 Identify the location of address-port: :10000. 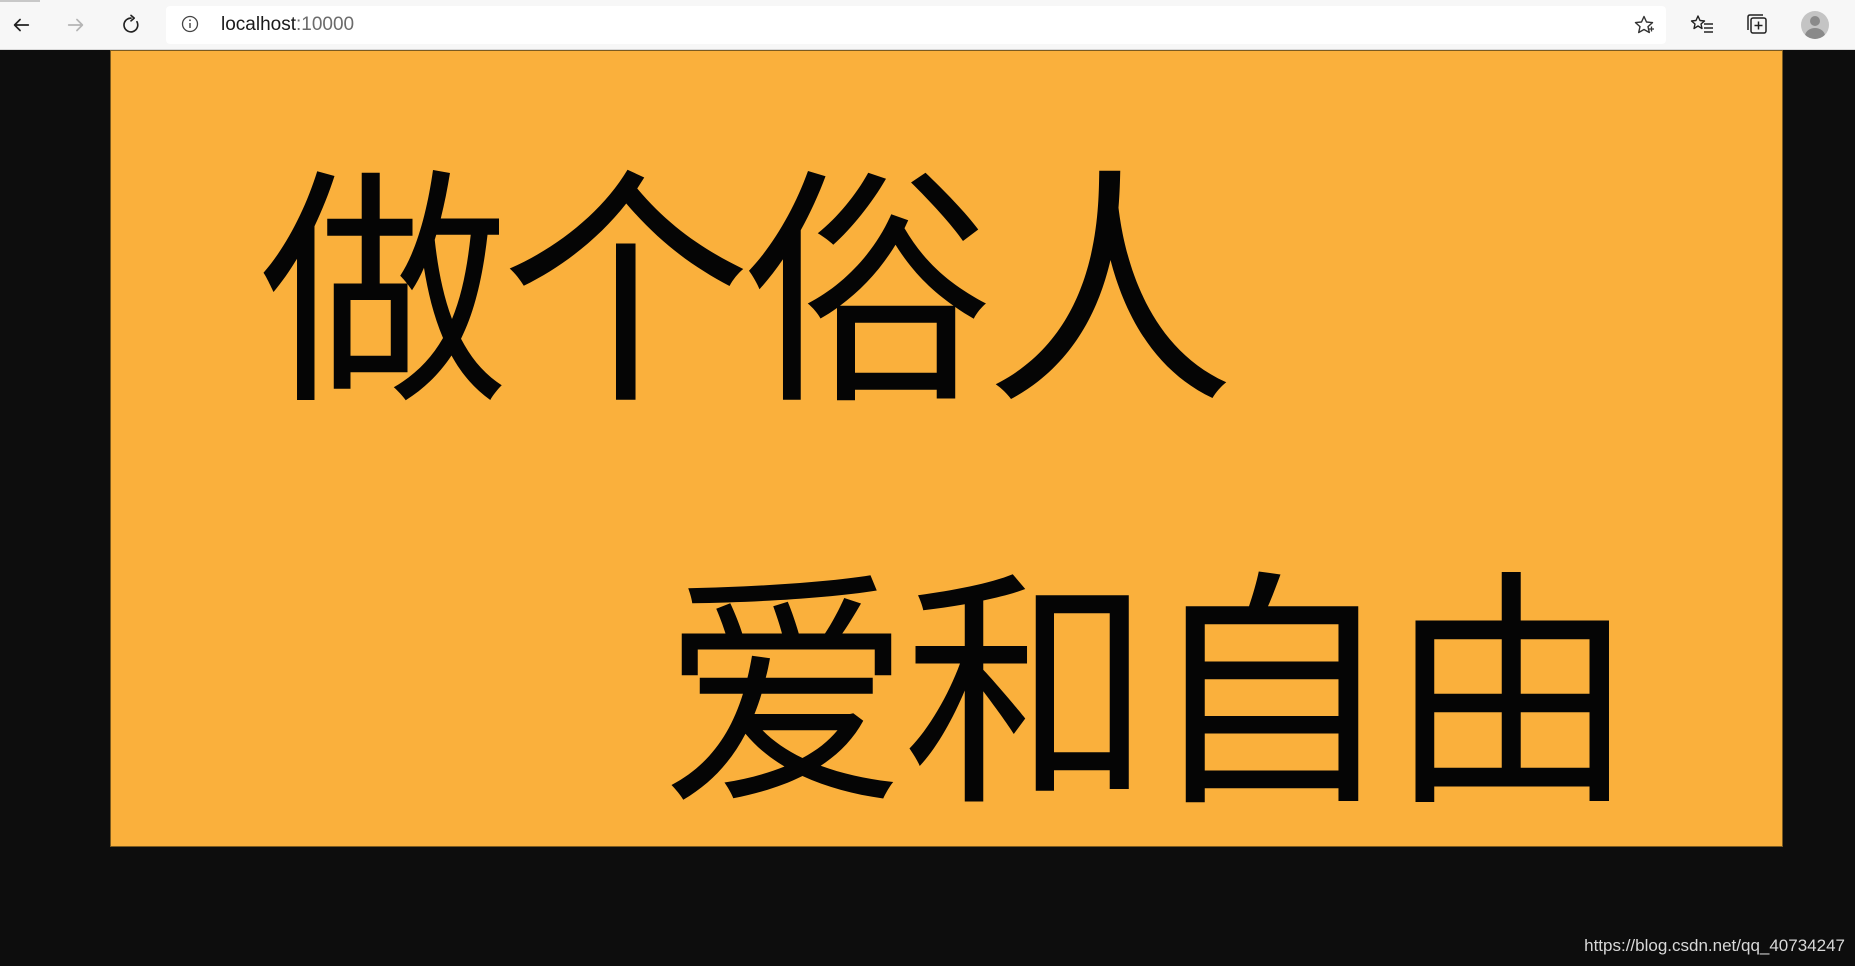
(325, 24).